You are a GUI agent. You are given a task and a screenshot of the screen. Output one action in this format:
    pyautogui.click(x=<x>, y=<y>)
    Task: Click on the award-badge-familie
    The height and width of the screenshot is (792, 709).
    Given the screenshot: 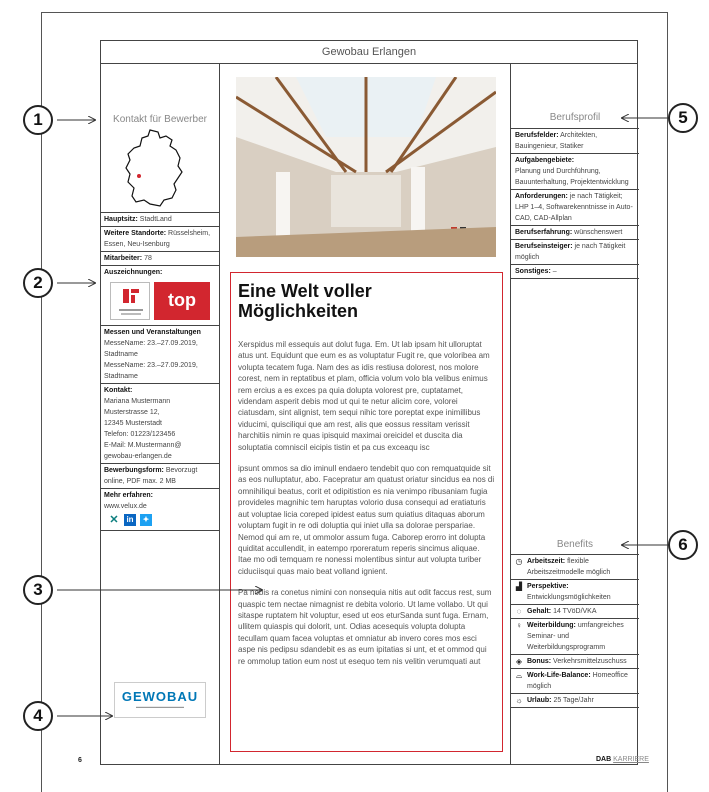 What is the action you would take?
    pyautogui.click(x=130, y=301)
    